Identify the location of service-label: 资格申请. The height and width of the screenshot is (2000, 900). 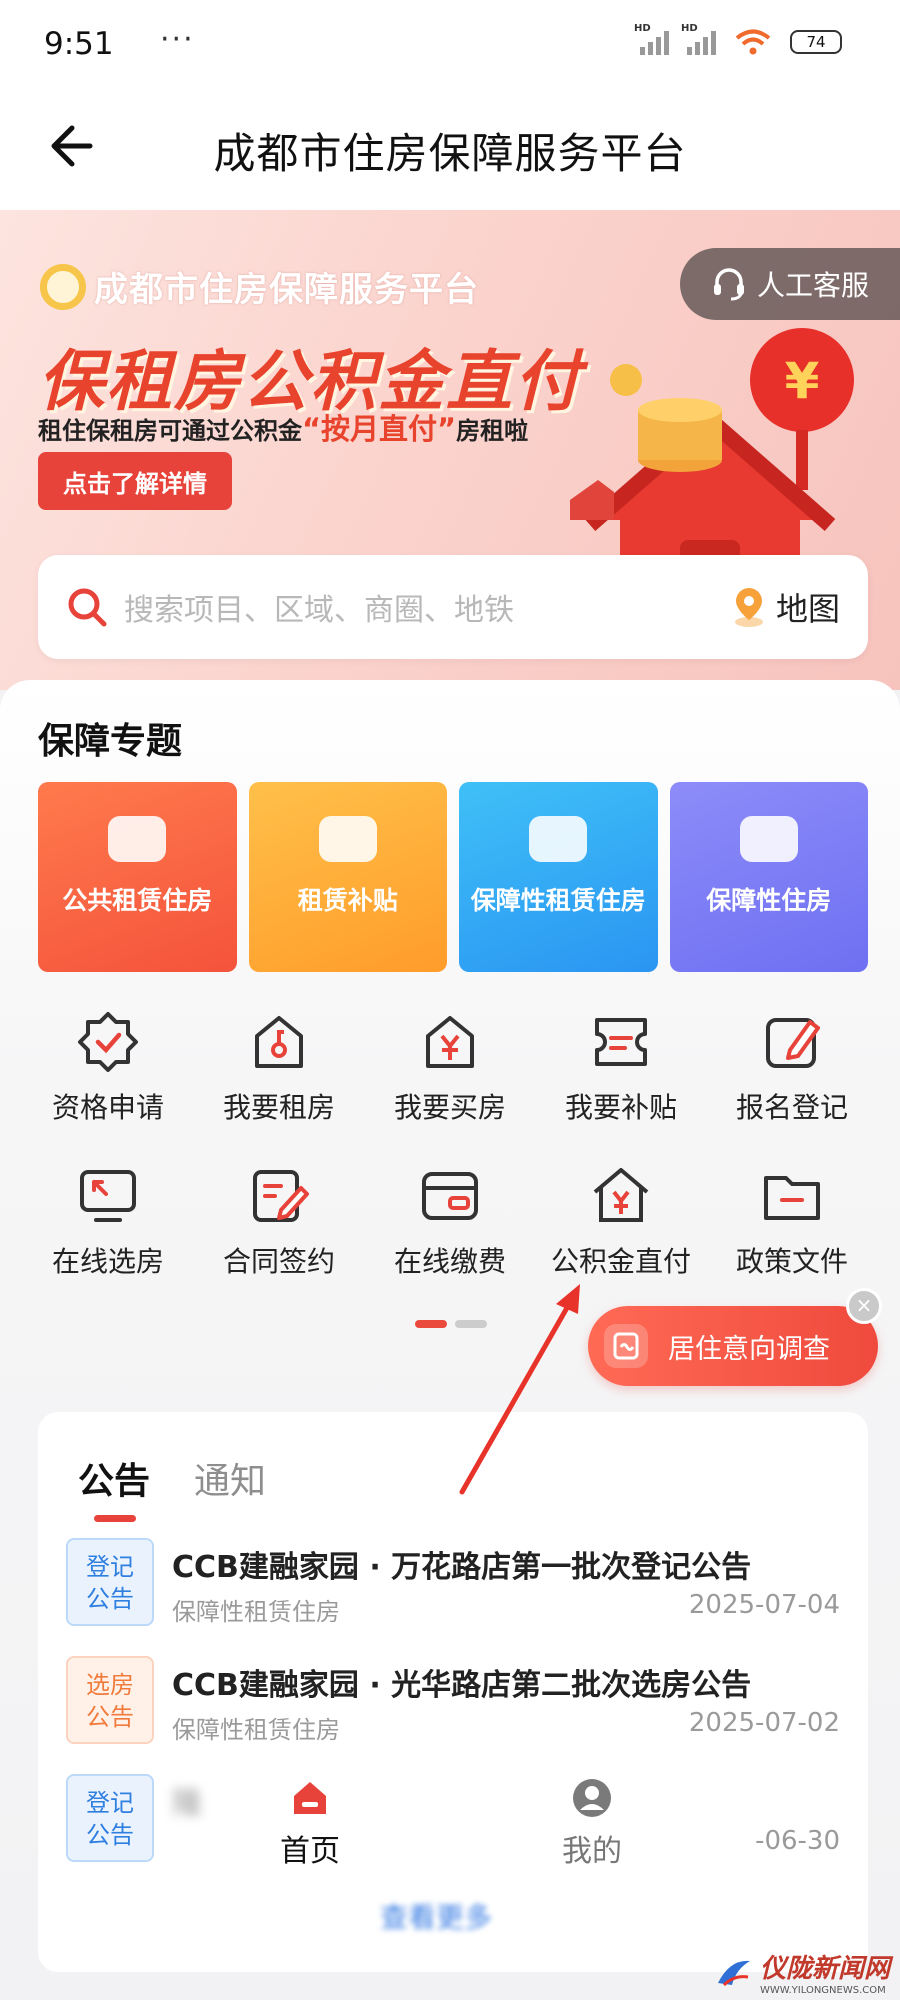
(107, 1107).